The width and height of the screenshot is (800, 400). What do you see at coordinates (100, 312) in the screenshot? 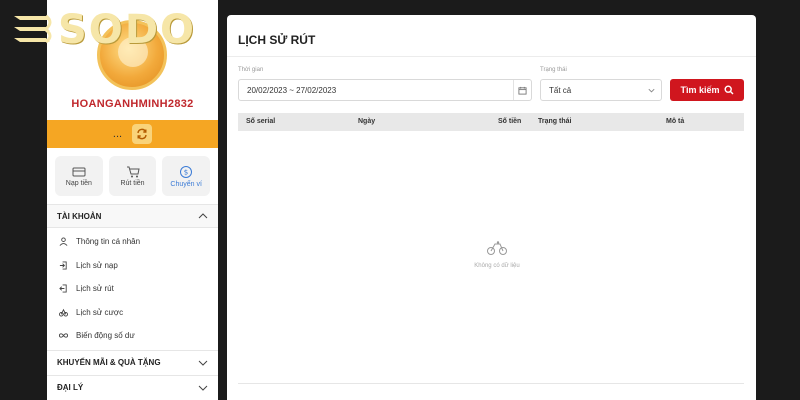
I see `menu-item-label: Lịch sử cược` at bounding box center [100, 312].